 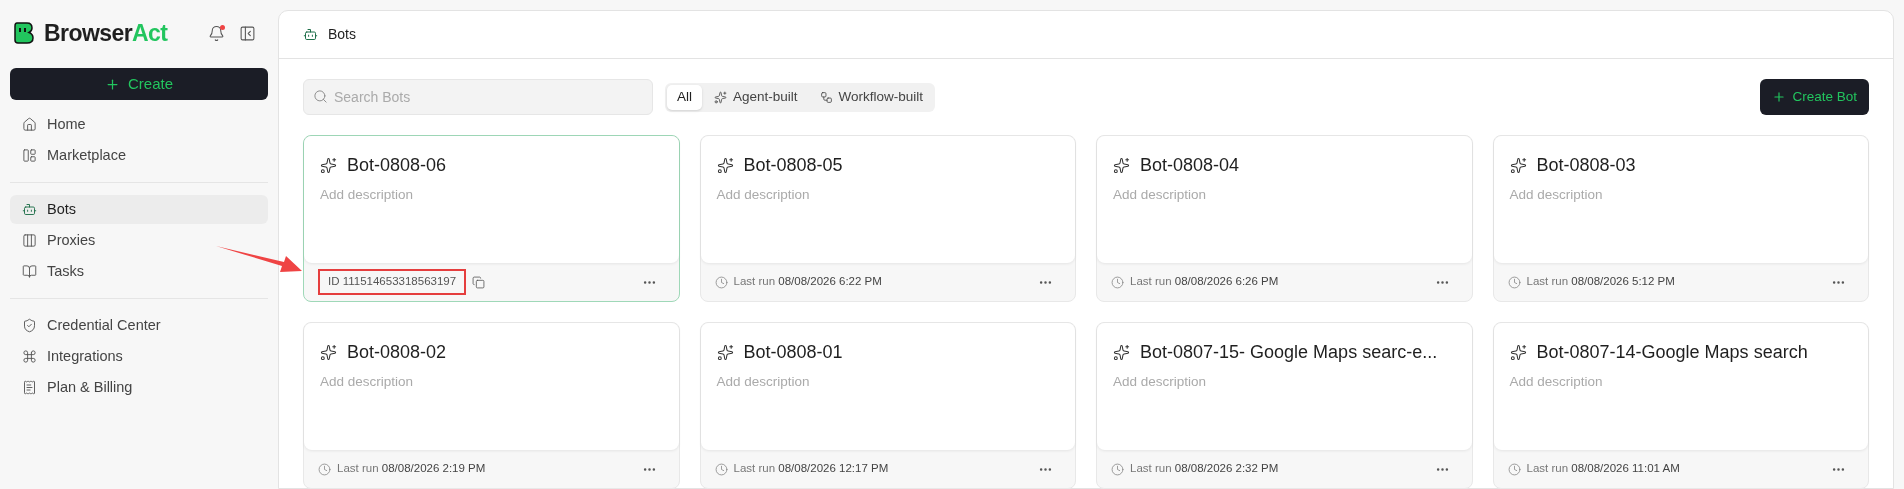 I want to click on bot-name: Bot-0808-05, so click(x=793, y=165).